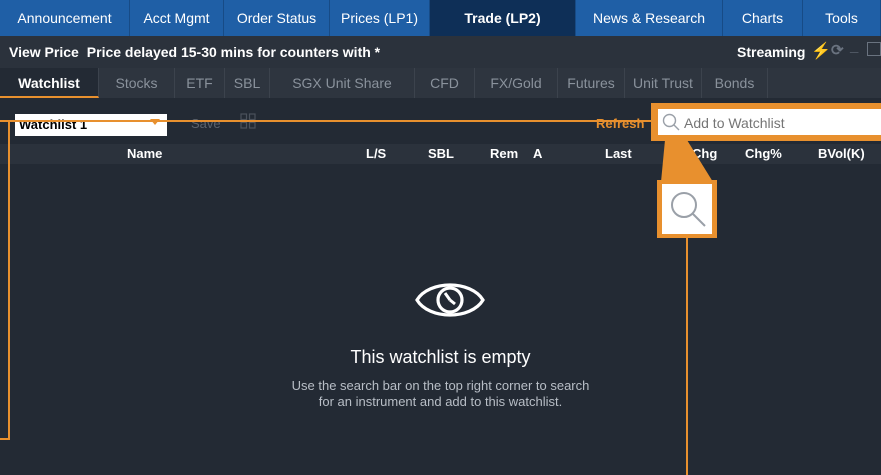 This screenshot has height=475, width=881. What do you see at coordinates (537, 153) in the screenshot?
I see `col-a: A` at bounding box center [537, 153].